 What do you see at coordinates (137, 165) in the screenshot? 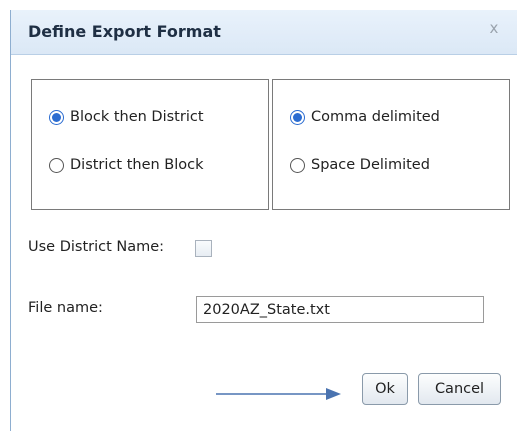
I see `radio-label: District then Block` at bounding box center [137, 165].